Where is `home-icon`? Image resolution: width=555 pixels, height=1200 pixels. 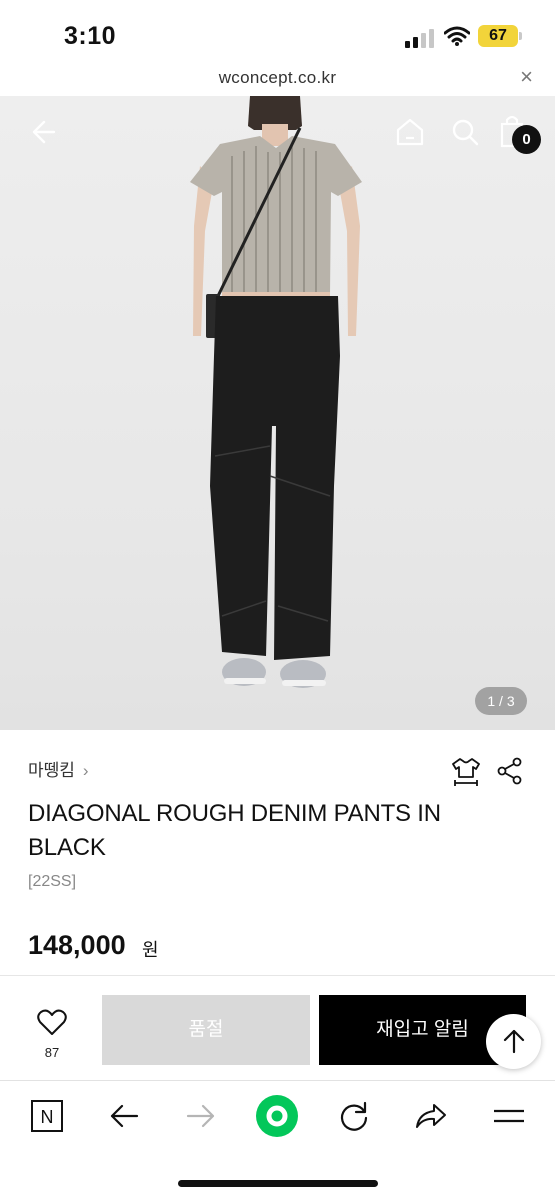 home-icon is located at coordinates (410, 132).